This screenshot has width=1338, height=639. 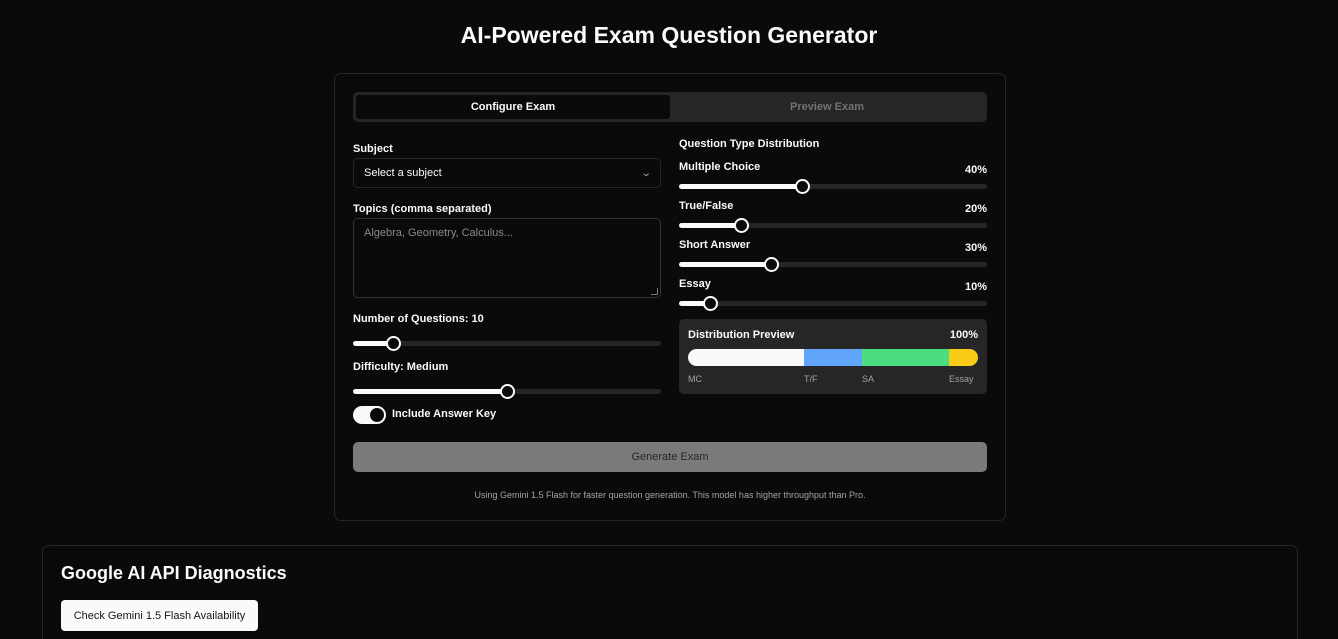 I want to click on type-percent-multiple-choice: 40%, so click(x=975, y=170).